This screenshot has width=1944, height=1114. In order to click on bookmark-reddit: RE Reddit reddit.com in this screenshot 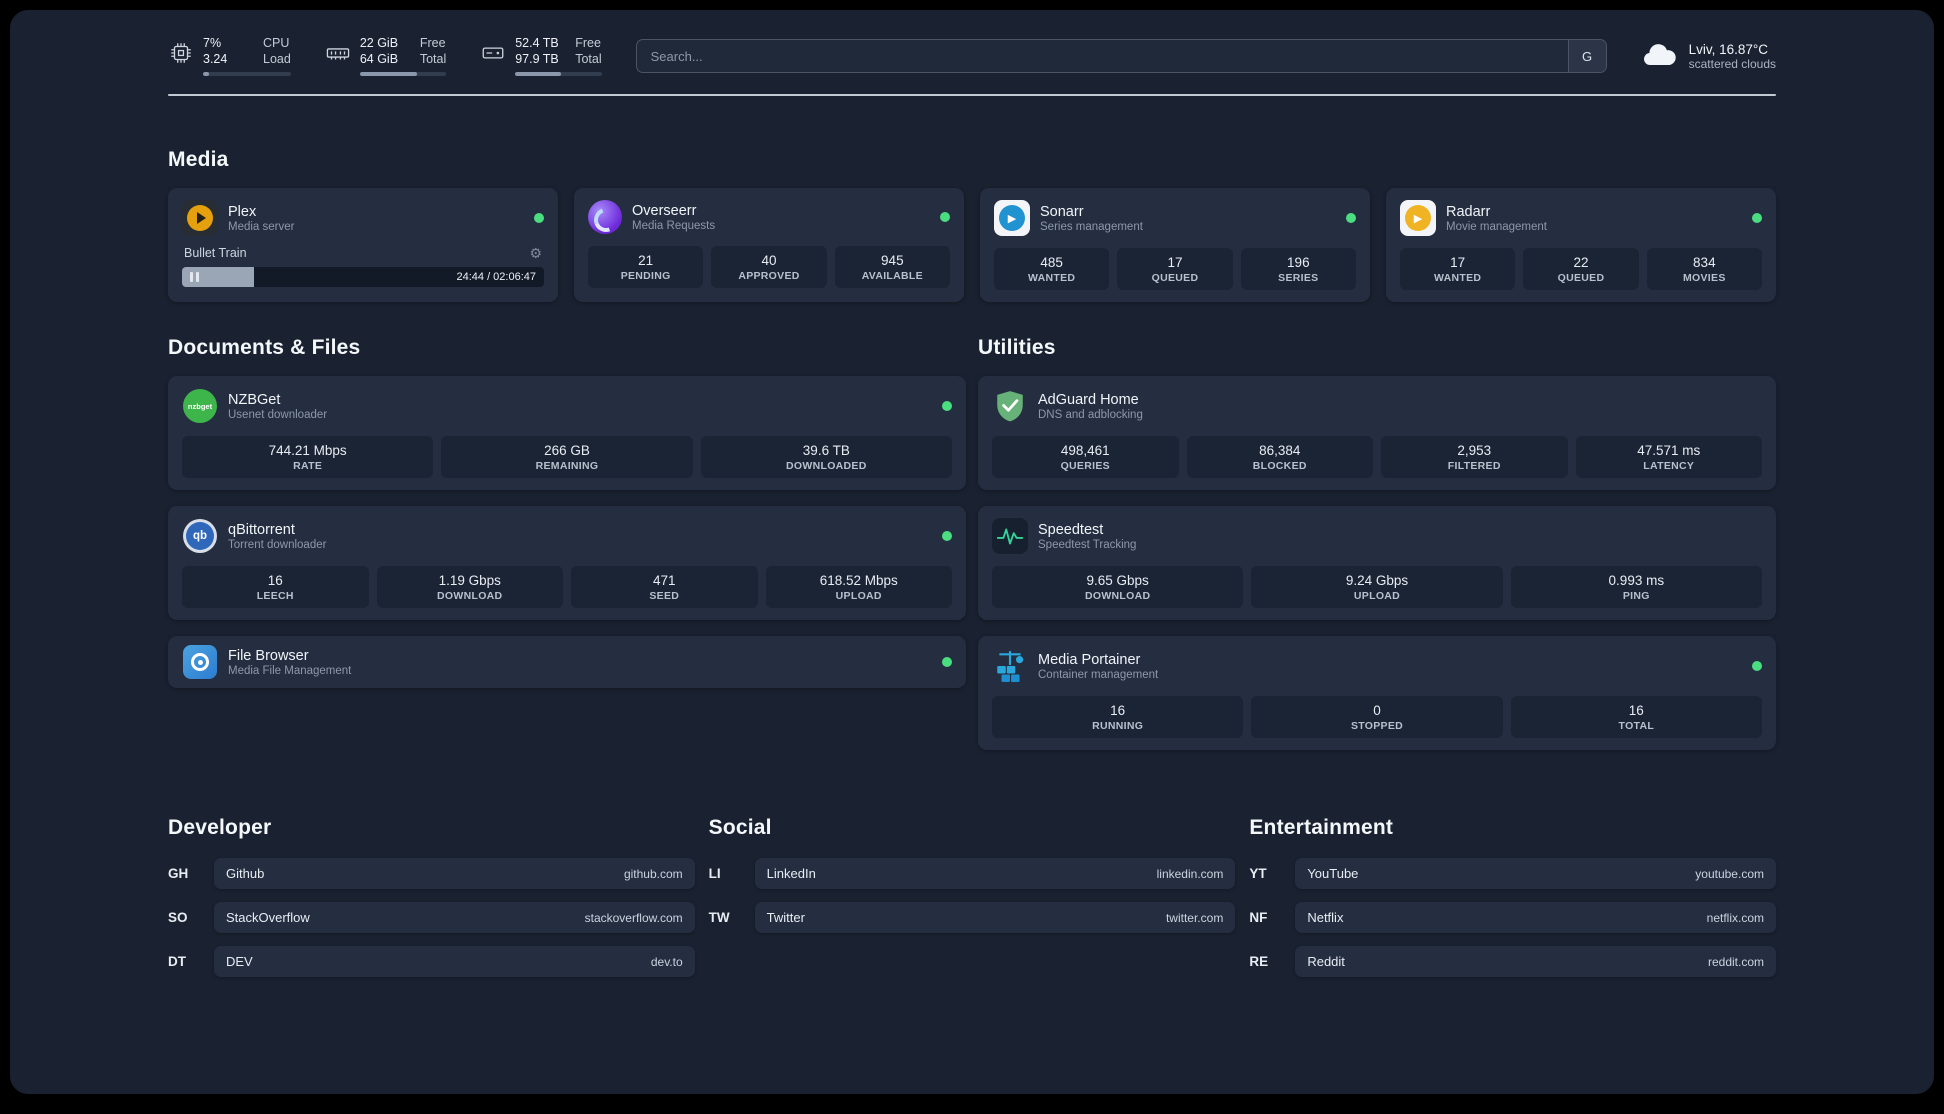, I will do `click(1512, 961)`.